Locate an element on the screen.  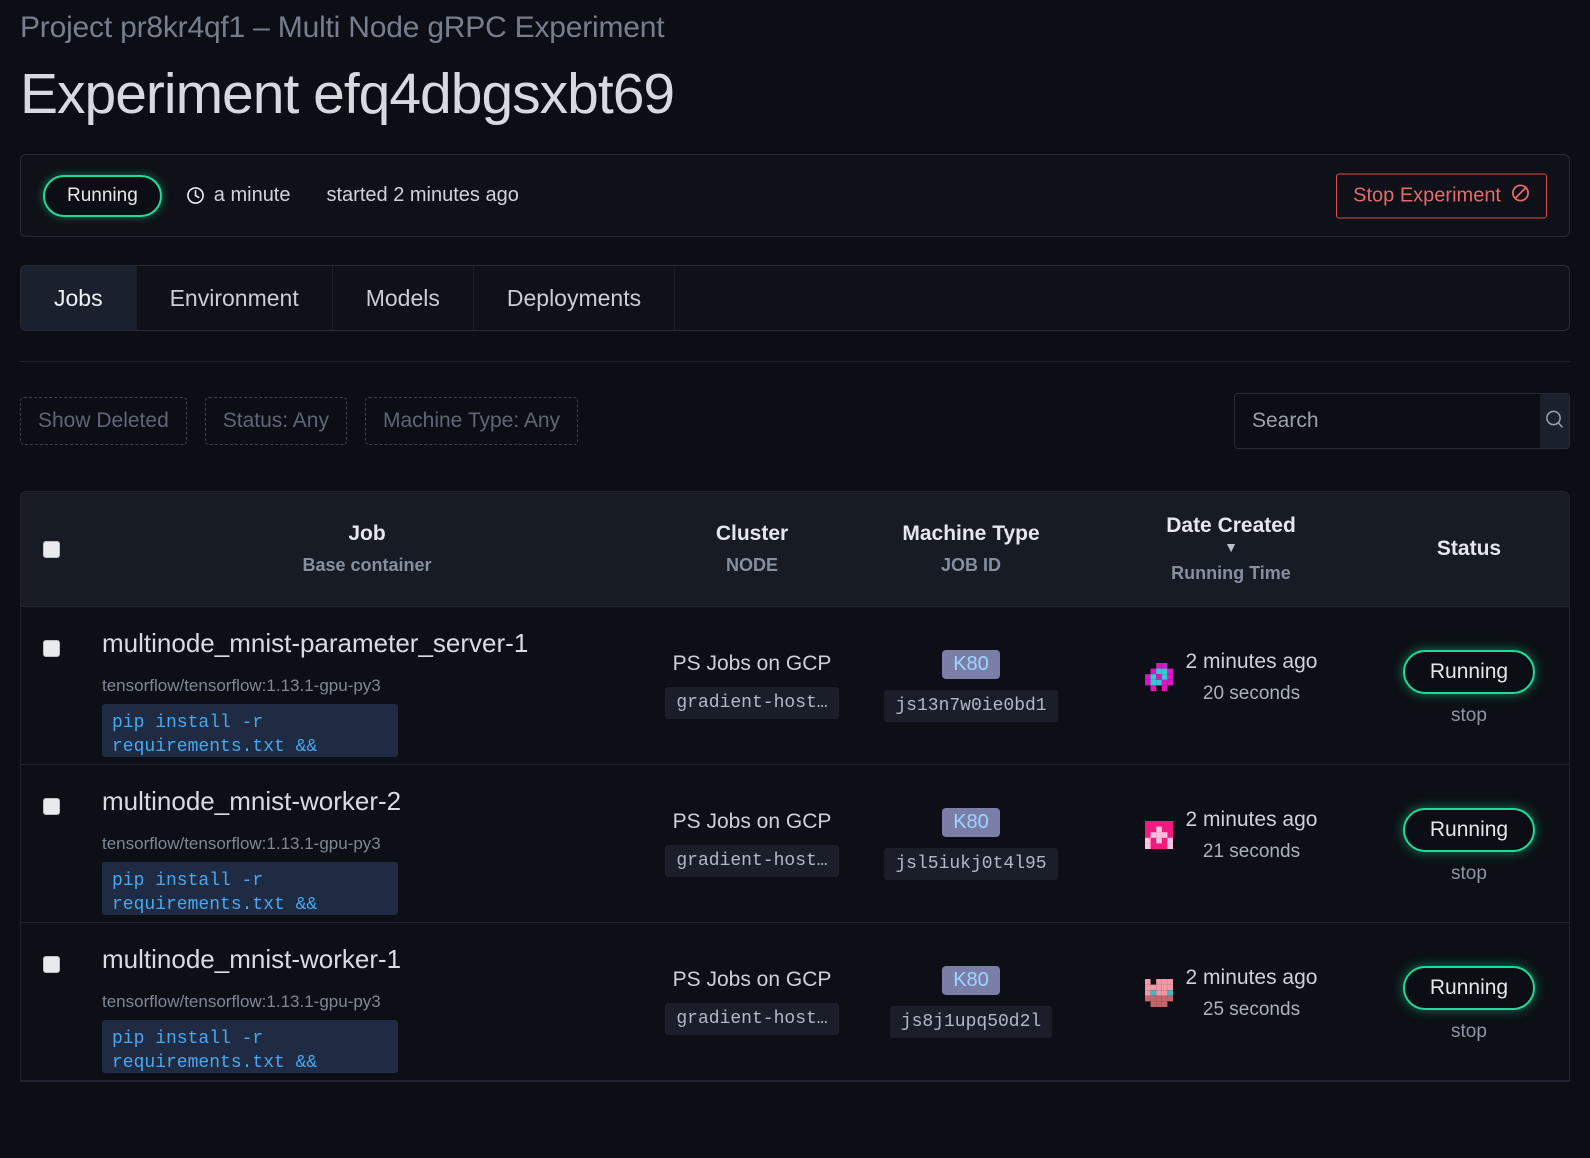
date-created-text-group: 2 minutes ago 25 seconds is located at coordinates (1252, 993).